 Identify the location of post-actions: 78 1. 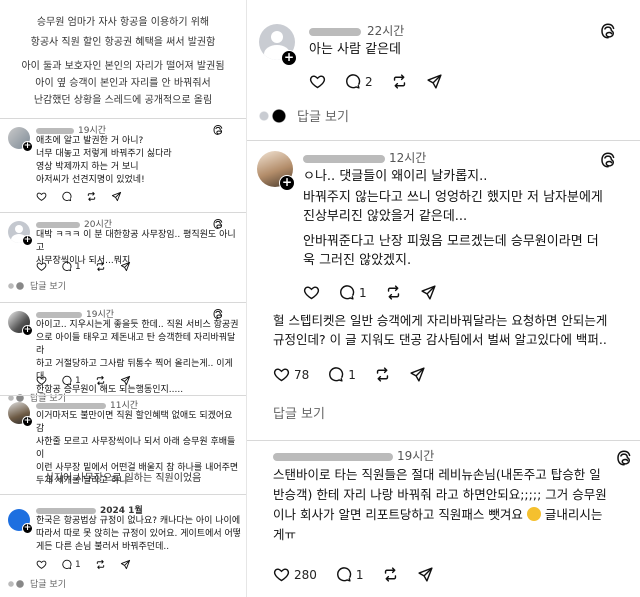
(356, 374).